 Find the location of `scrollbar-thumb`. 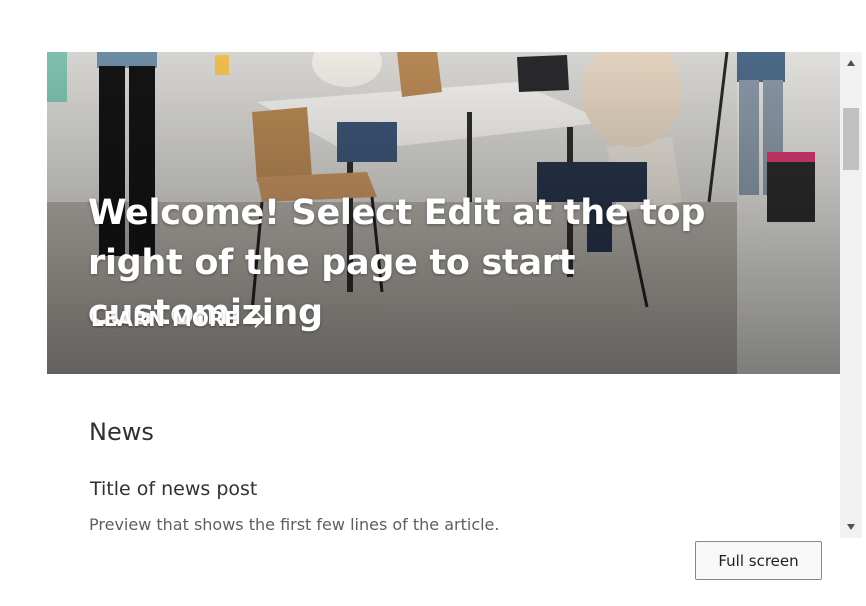

scrollbar-thumb is located at coordinates (851, 139).